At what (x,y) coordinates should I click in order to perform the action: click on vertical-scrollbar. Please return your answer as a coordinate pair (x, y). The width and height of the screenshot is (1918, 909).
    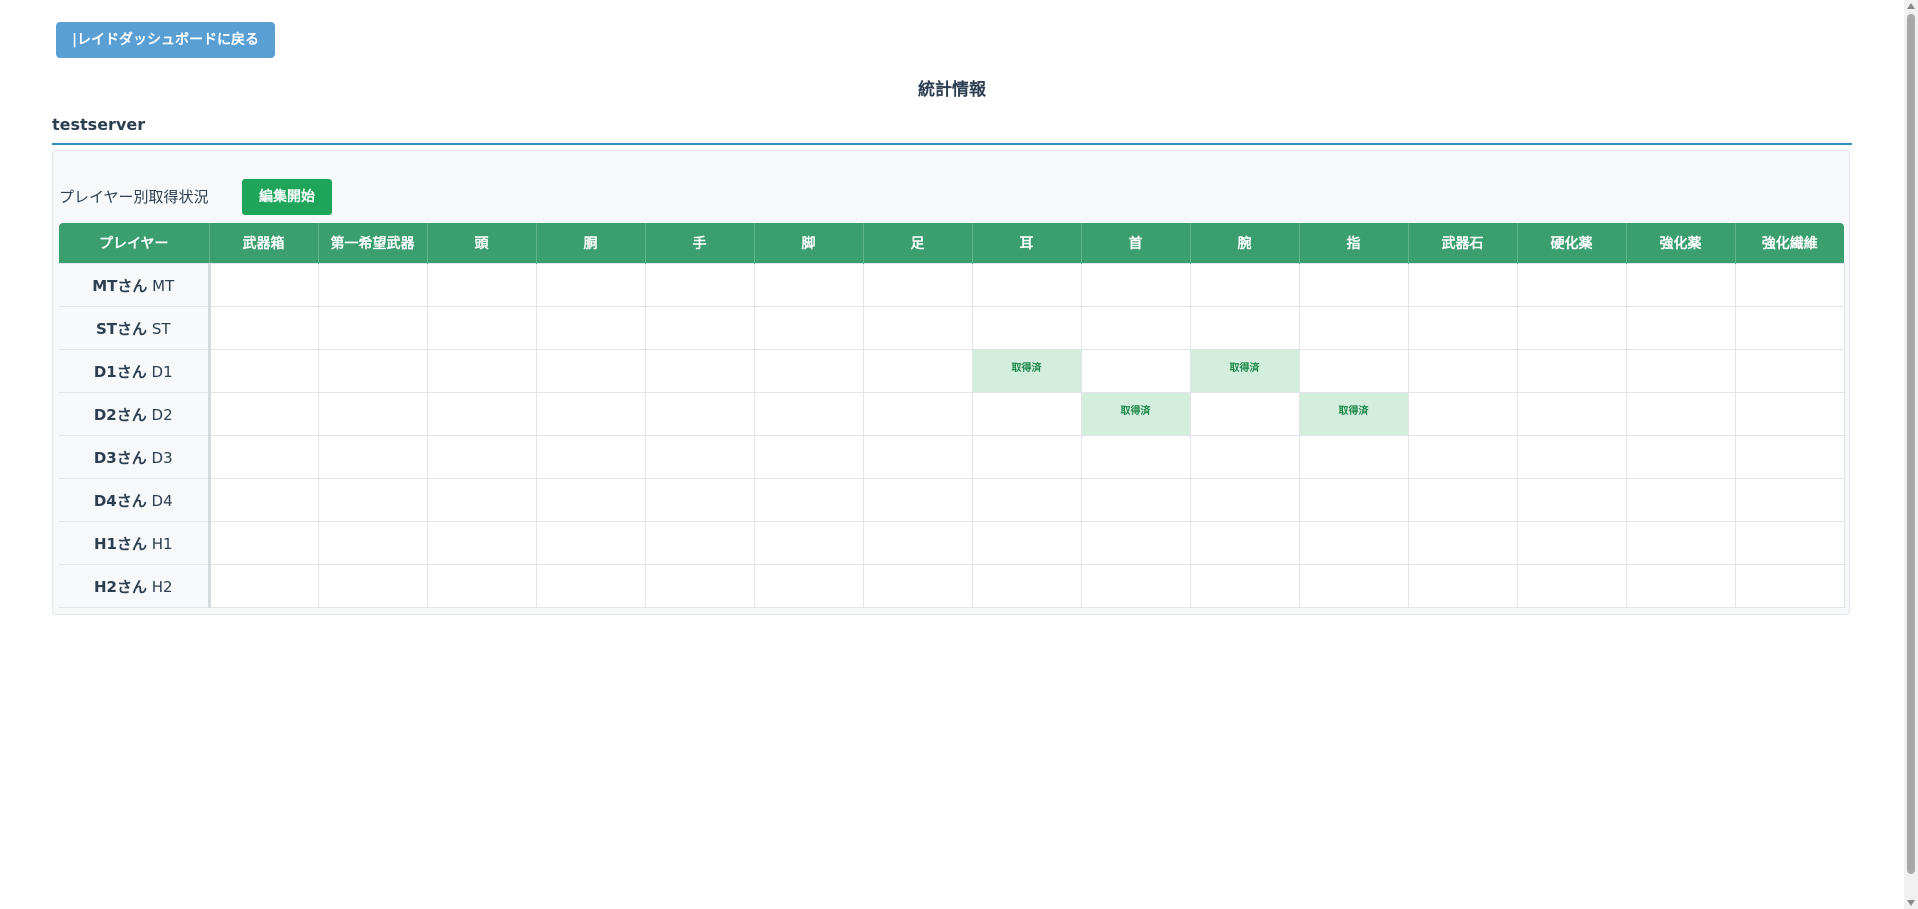
    Looking at the image, I should click on (1911, 454).